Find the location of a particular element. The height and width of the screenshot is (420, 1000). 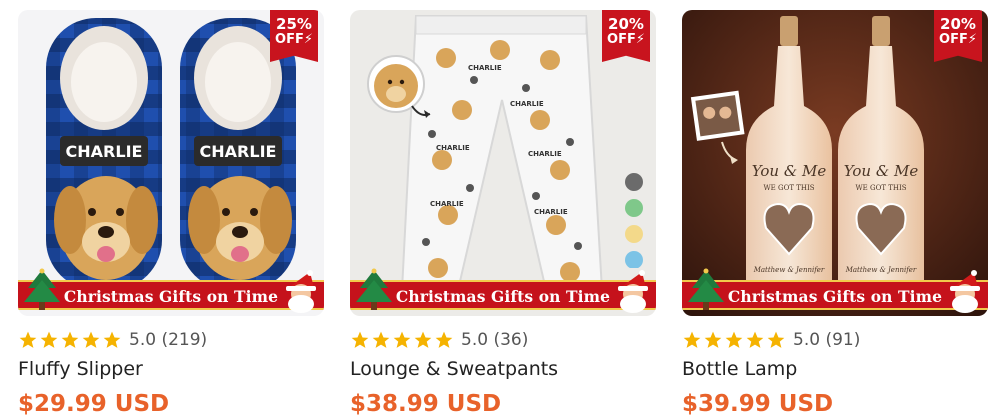

pants-name-4: CHARLIE is located at coordinates (545, 154).